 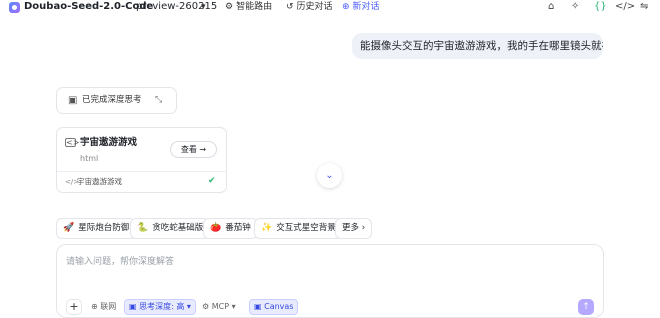 I want to click on settings-sliders-icon: ⇋, so click(x=644, y=7).